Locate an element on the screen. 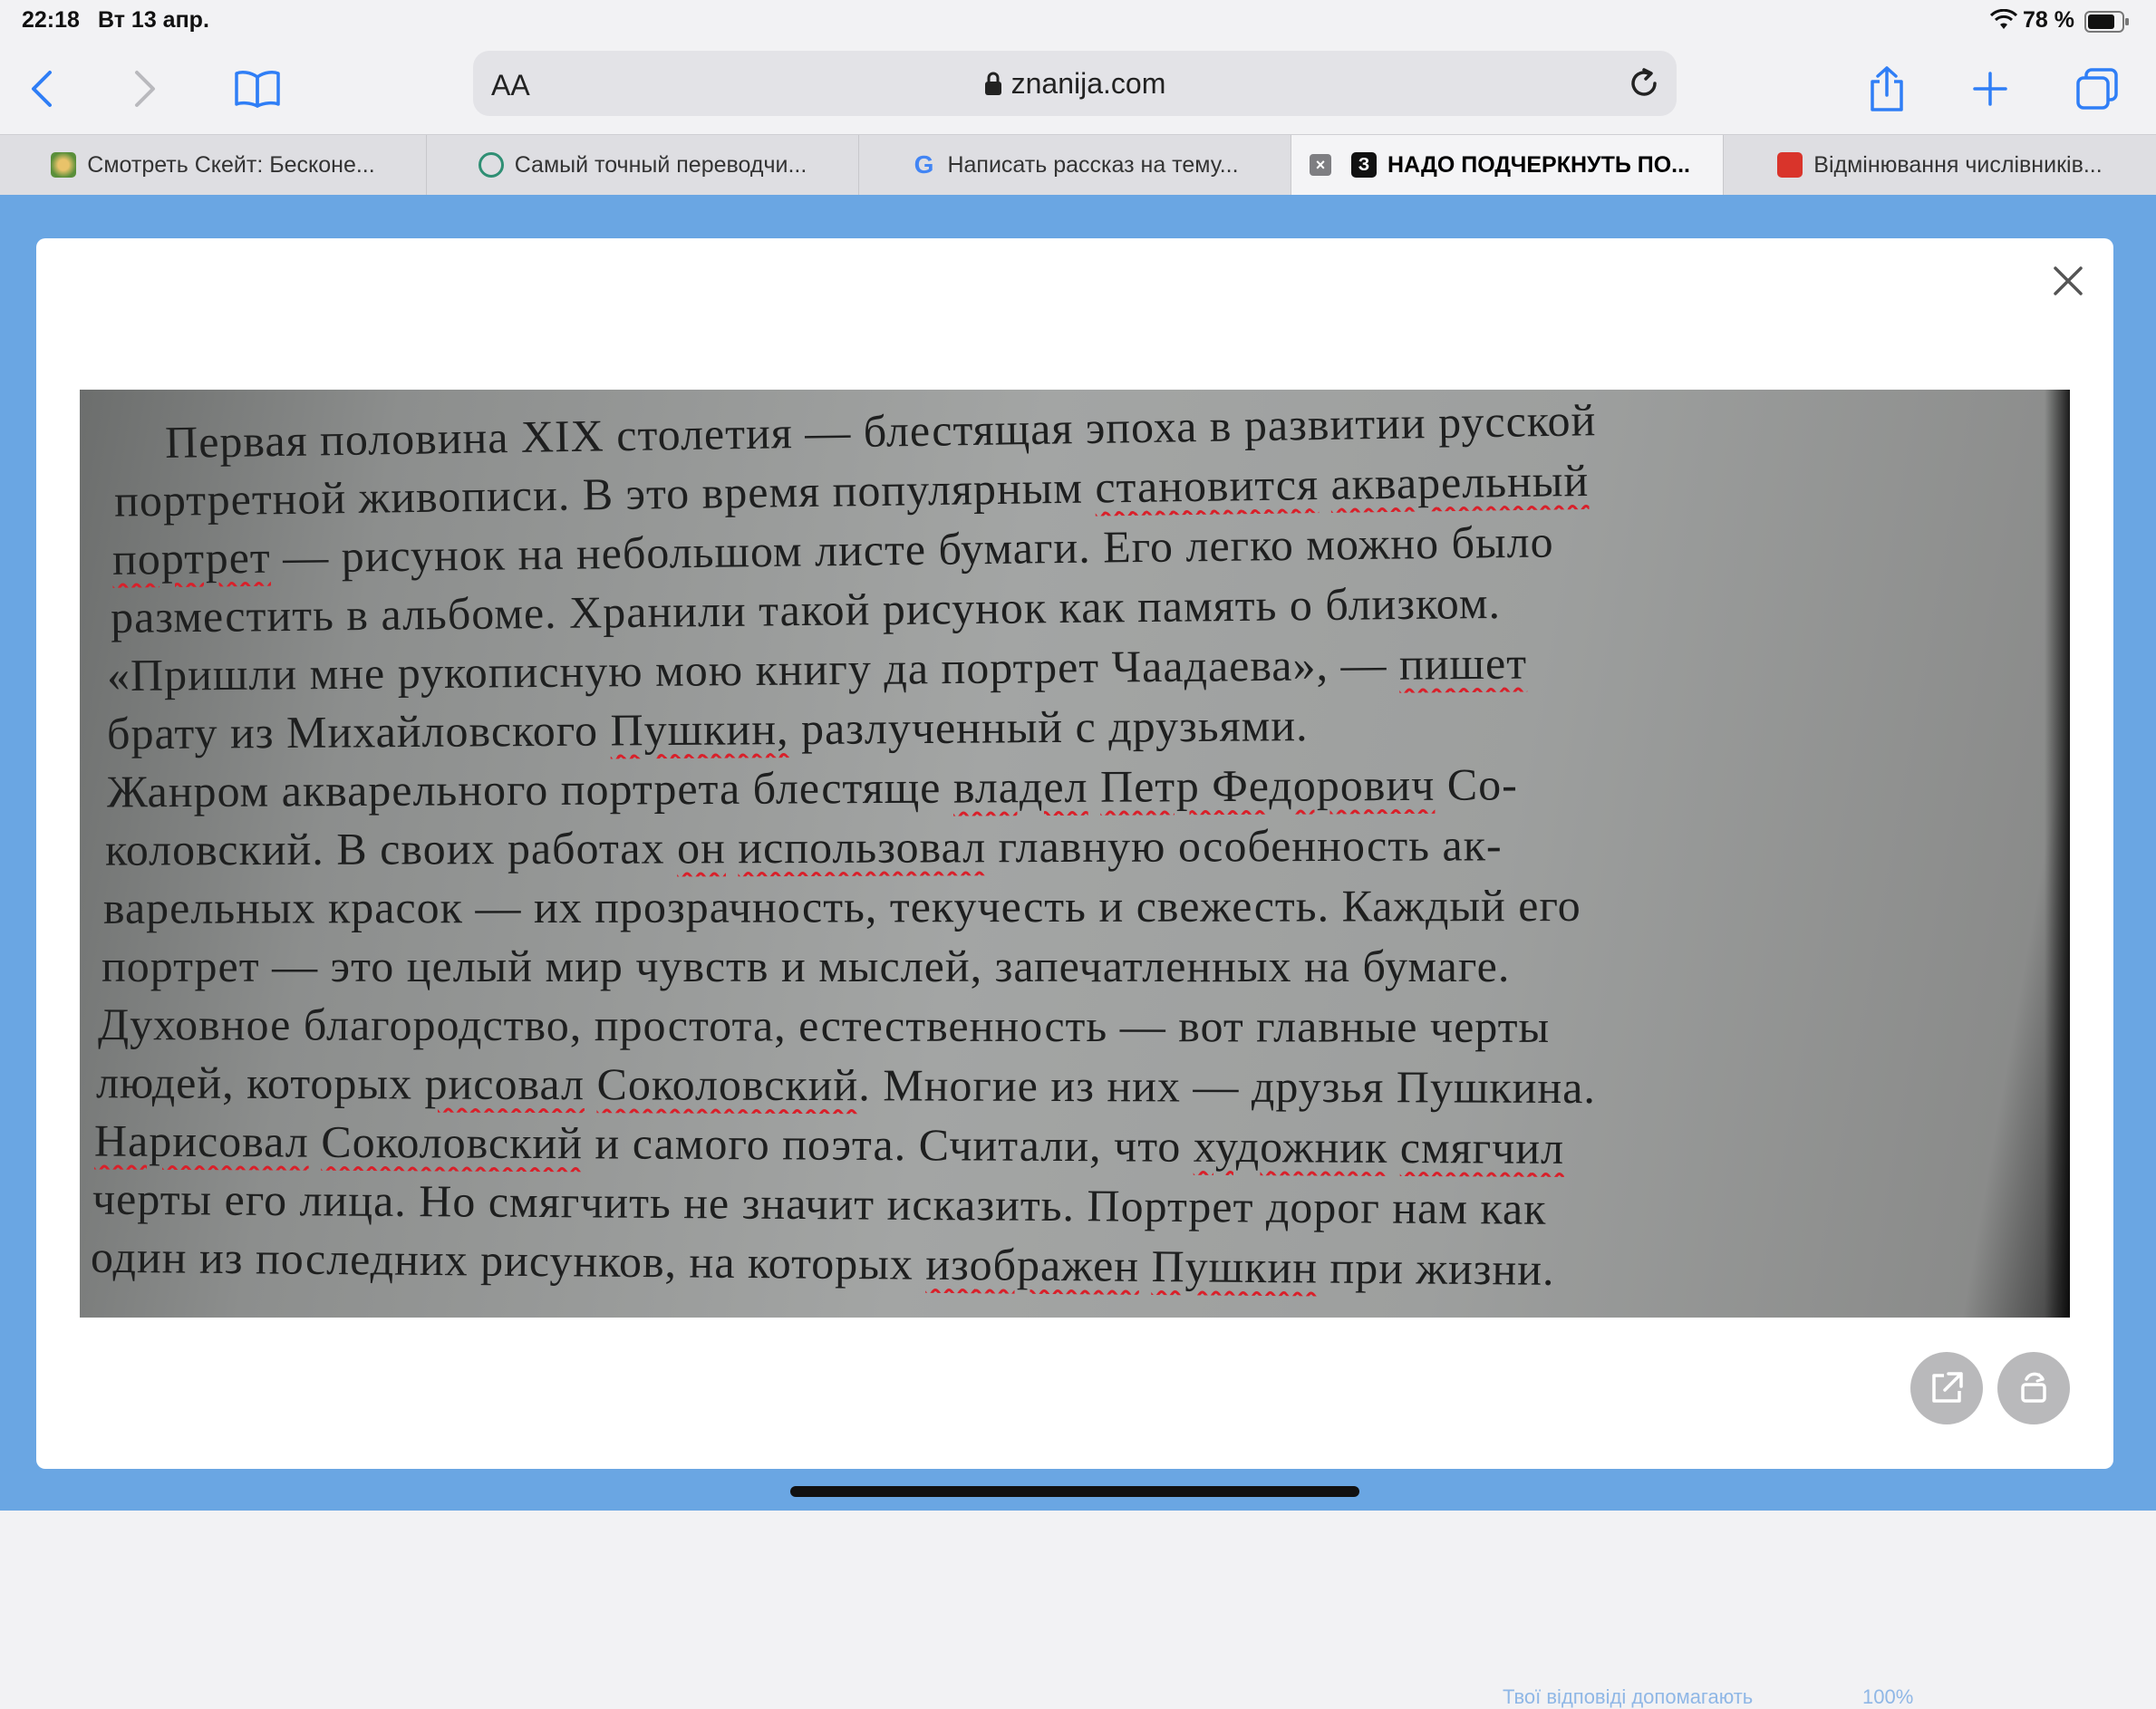 The height and width of the screenshot is (1709, 2156). text-run: брату из Михайловского is located at coordinates (358, 732).